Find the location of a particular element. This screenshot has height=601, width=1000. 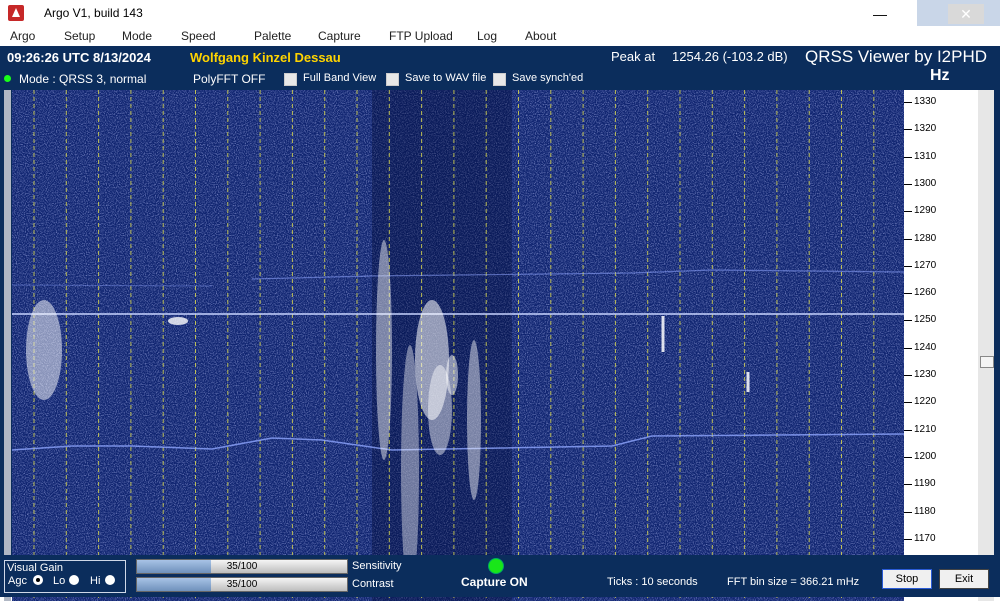

freq-label: 1170 is located at coordinates (925, 538).